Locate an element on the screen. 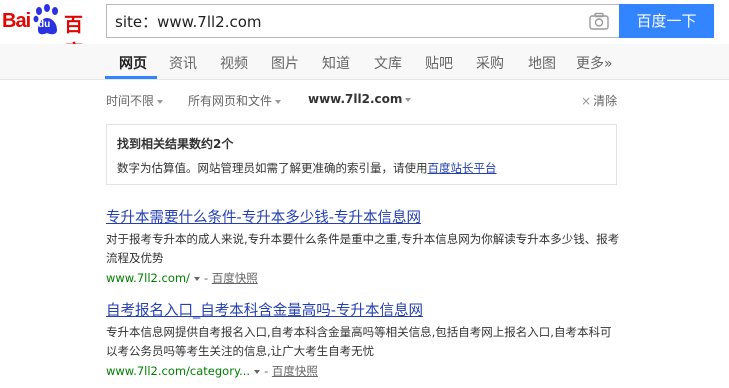 This screenshot has height=388, width=729. filter-bar: 时间不限 所有网页和文件 www.7ll2.com × 清除 is located at coordinates (364, 101).